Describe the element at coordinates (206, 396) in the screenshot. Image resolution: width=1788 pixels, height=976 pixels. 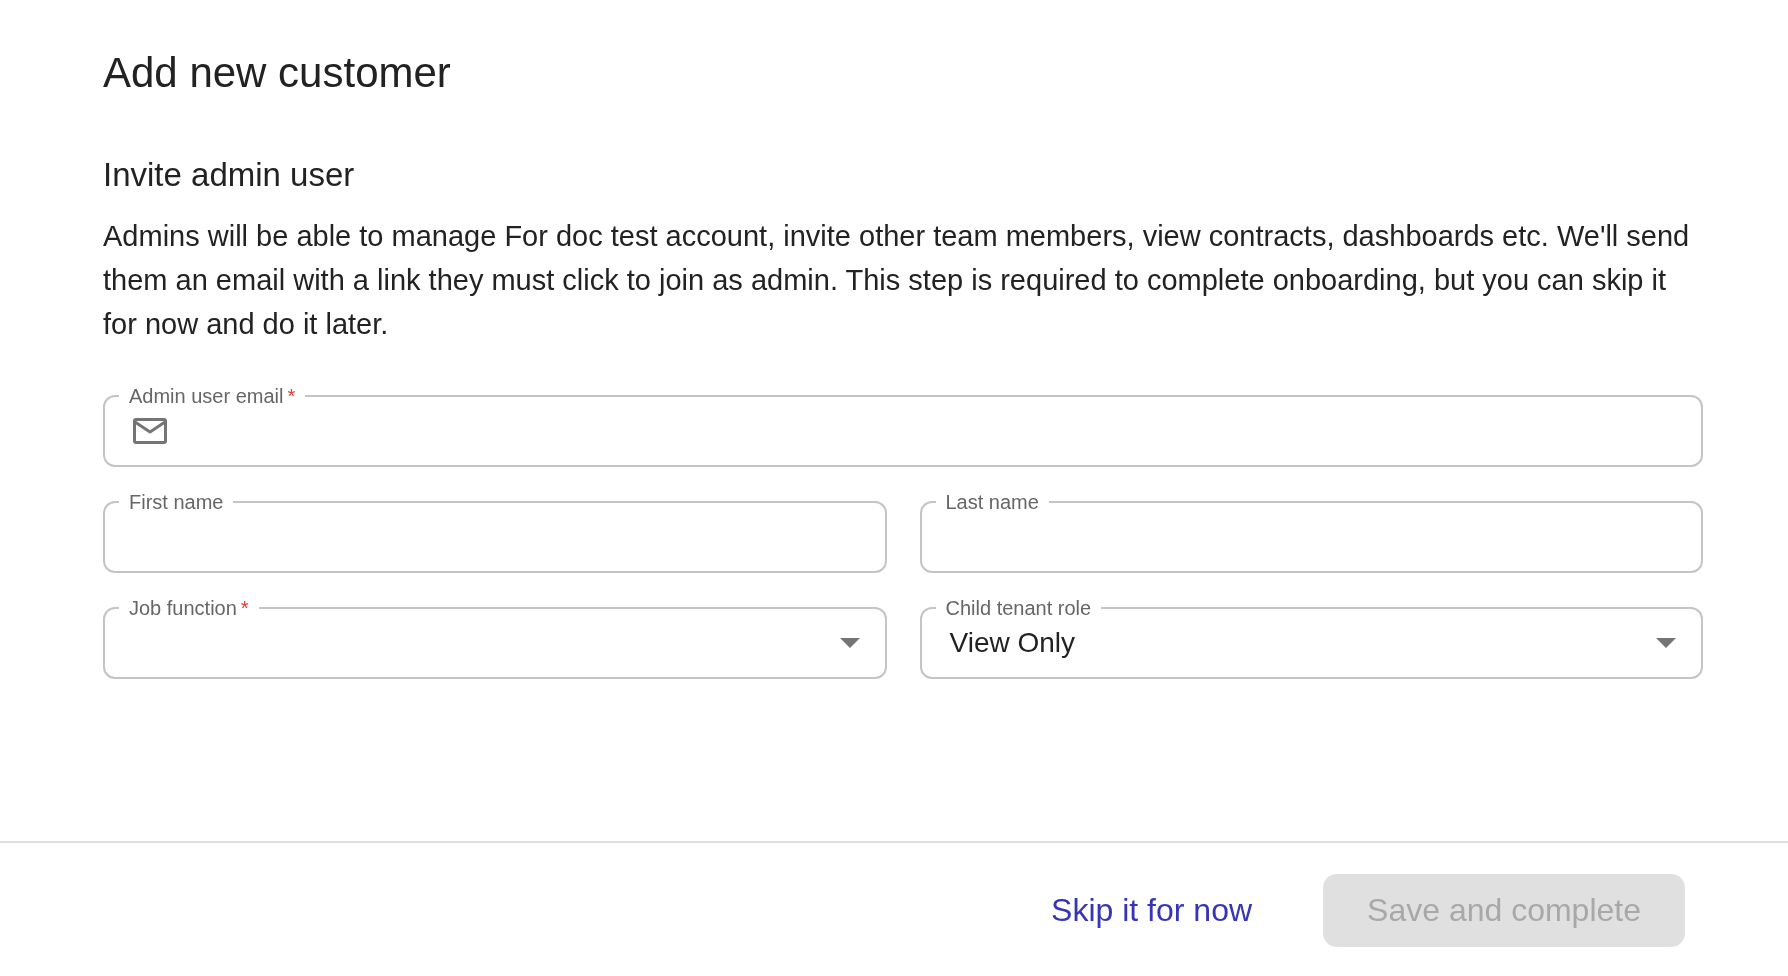
I see `field-label: Admin user email` at that location.